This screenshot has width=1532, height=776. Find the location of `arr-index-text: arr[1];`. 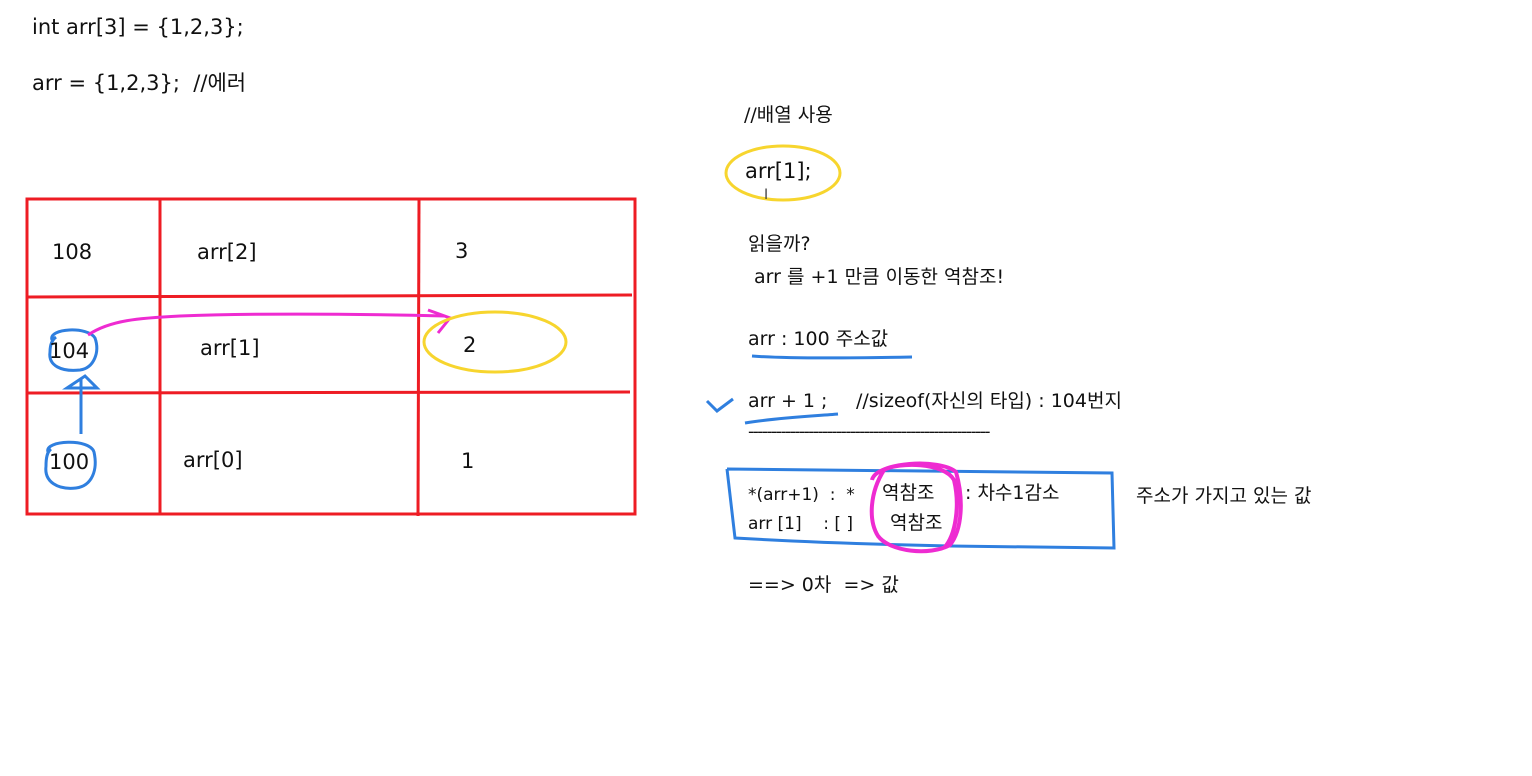

arr-index-text: arr[1]; is located at coordinates (778, 171).